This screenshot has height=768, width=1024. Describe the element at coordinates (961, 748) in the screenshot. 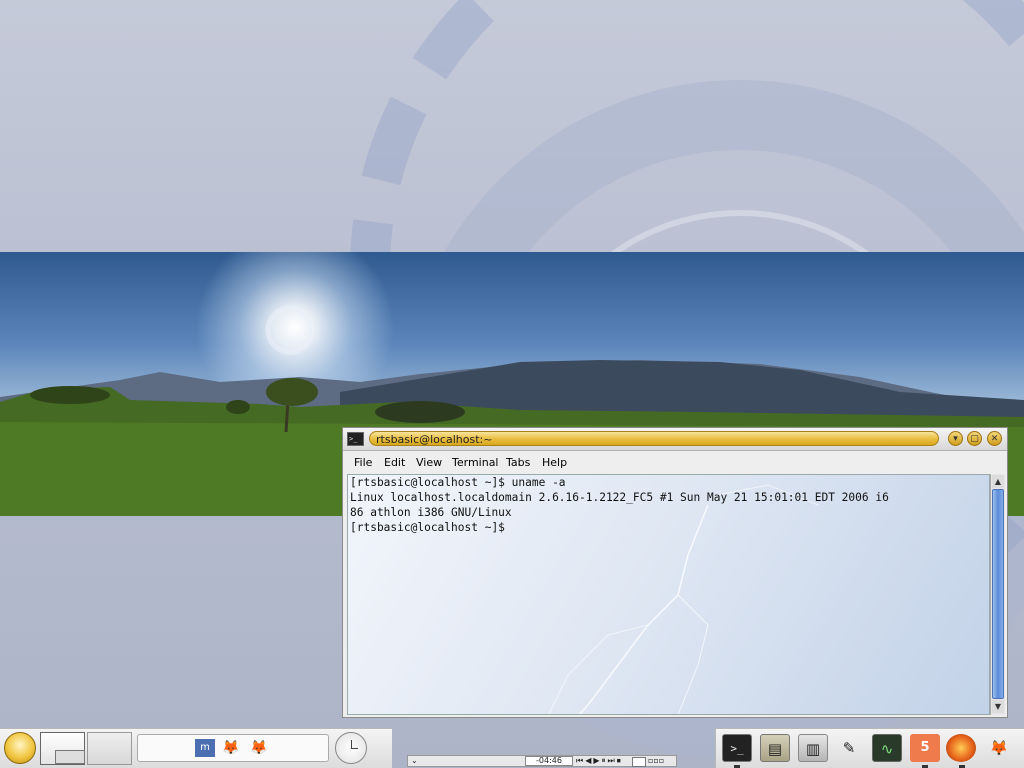

I see `firefox-icon` at that location.